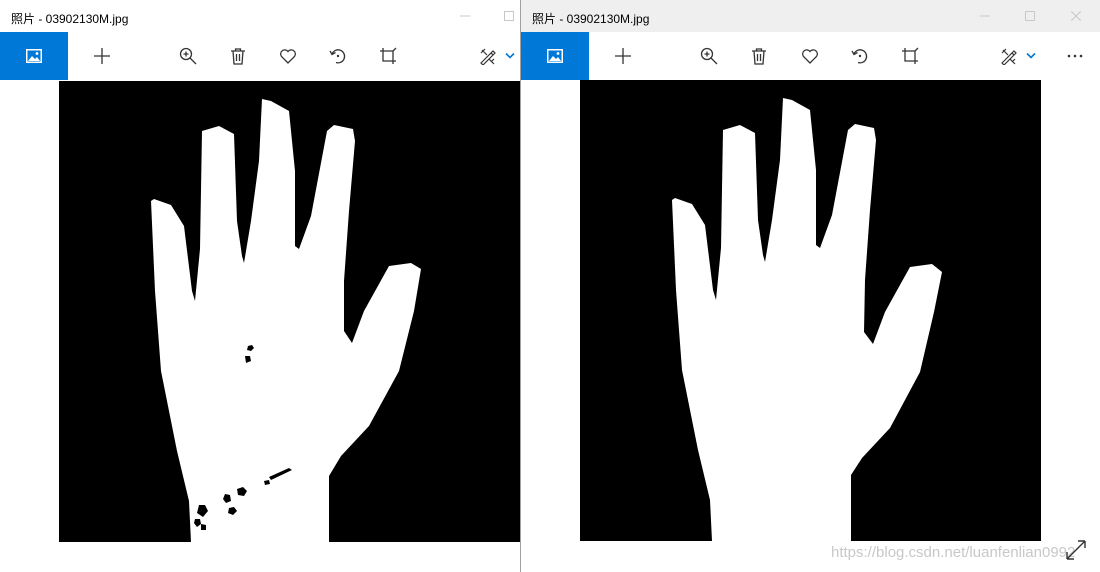 The height and width of the screenshot is (572, 1100). I want to click on close-button, so click(1076, 16).